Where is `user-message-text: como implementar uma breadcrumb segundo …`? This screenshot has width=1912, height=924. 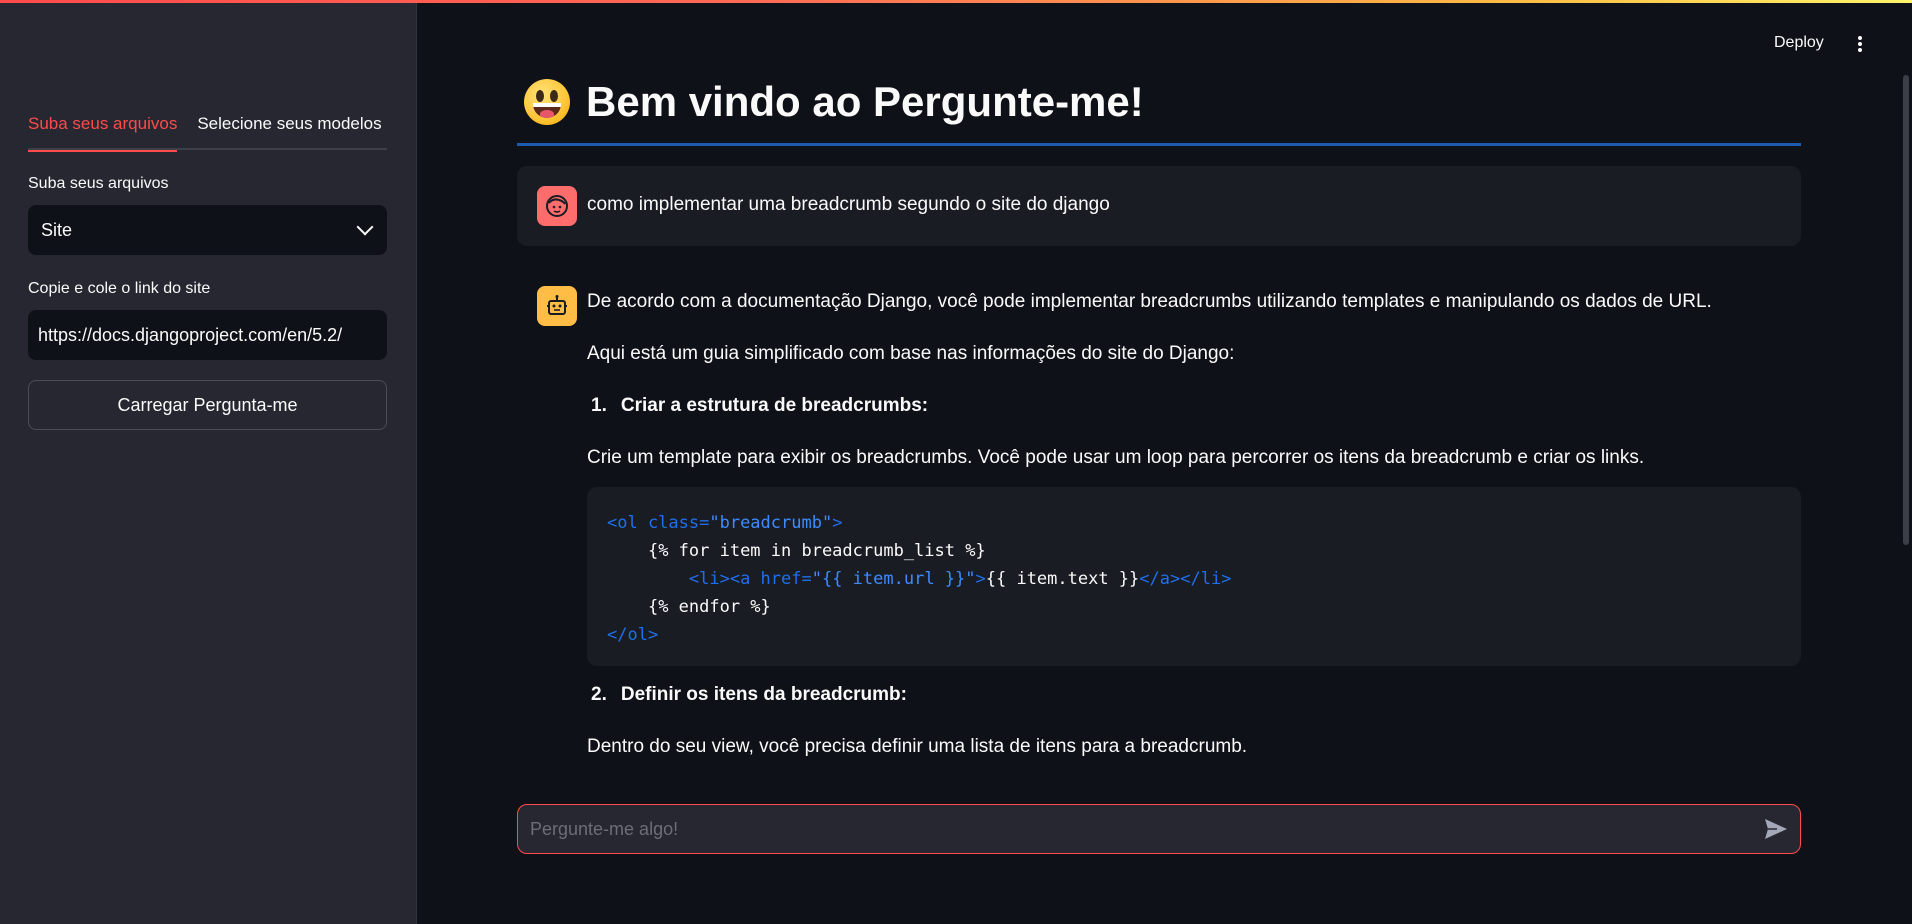
user-message-text: como implementar uma breadcrumb segundo … is located at coordinates (848, 204).